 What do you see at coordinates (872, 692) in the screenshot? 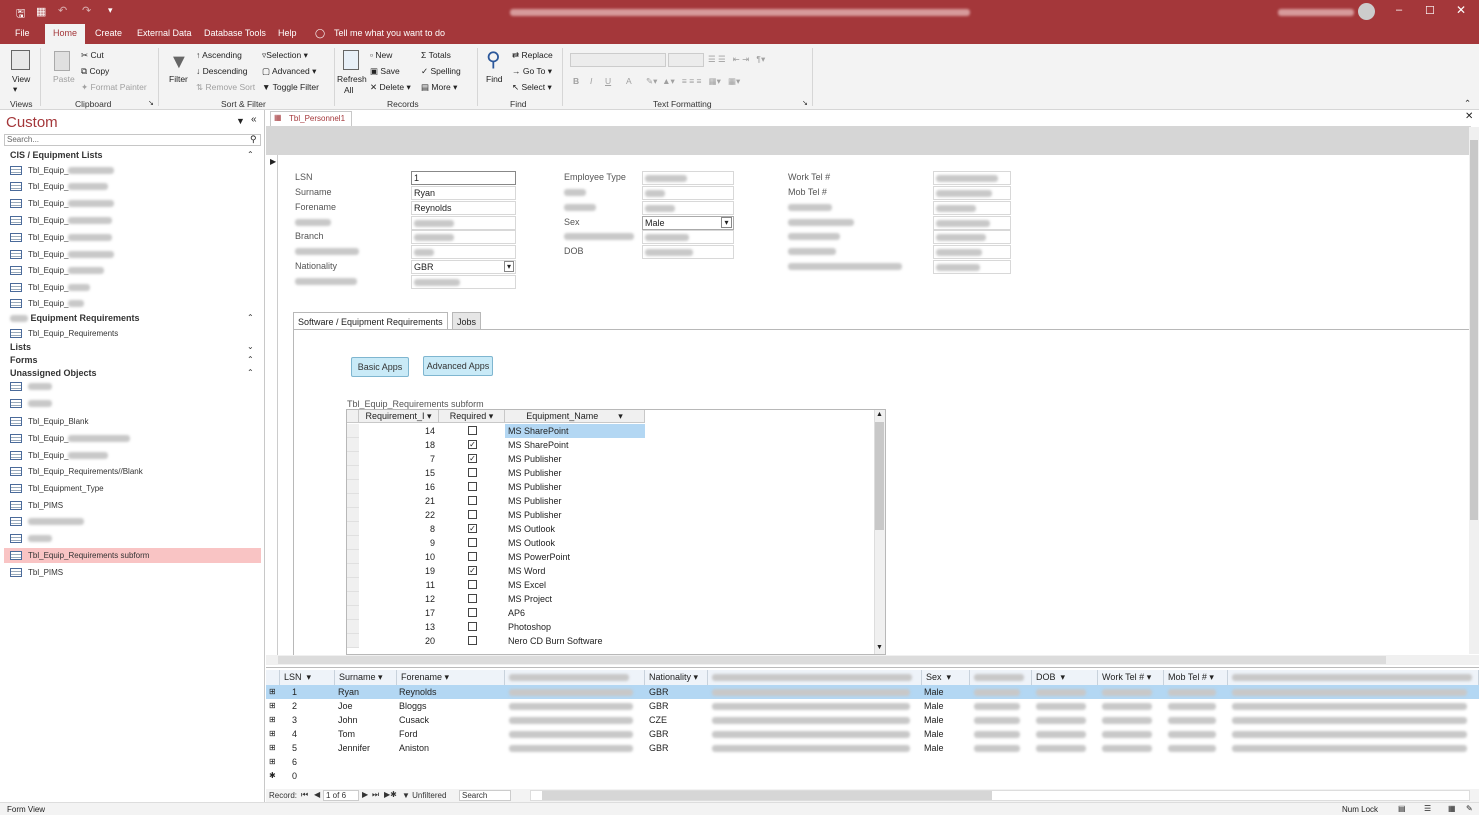
I see `datasheet-row: ⊞ 1 Ryan Reynolds GBR Male` at bounding box center [872, 692].